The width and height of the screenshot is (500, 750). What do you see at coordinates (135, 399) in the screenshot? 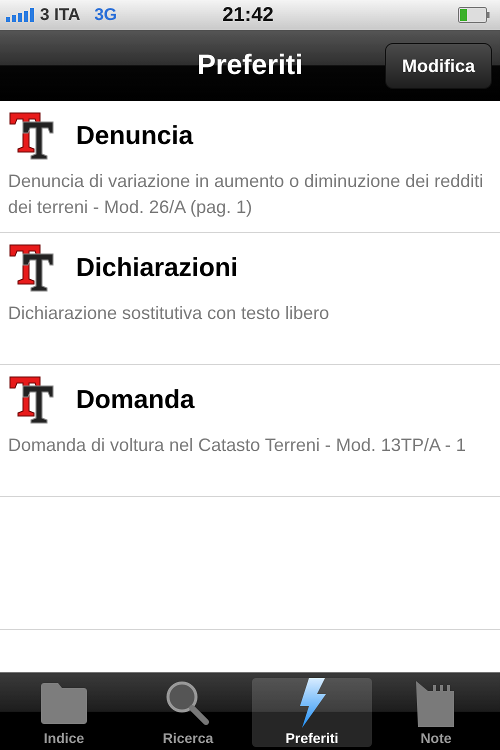
I see `item-title: Domanda` at bounding box center [135, 399].